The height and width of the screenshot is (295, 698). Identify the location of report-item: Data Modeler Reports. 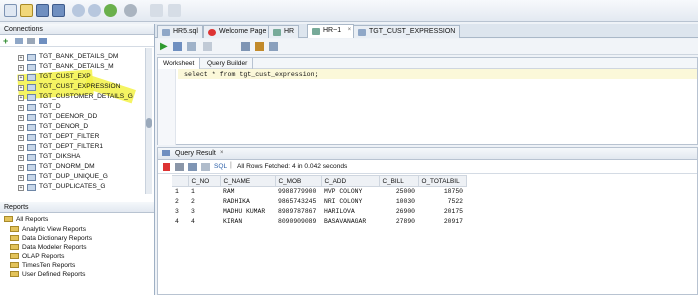
(45, 248).